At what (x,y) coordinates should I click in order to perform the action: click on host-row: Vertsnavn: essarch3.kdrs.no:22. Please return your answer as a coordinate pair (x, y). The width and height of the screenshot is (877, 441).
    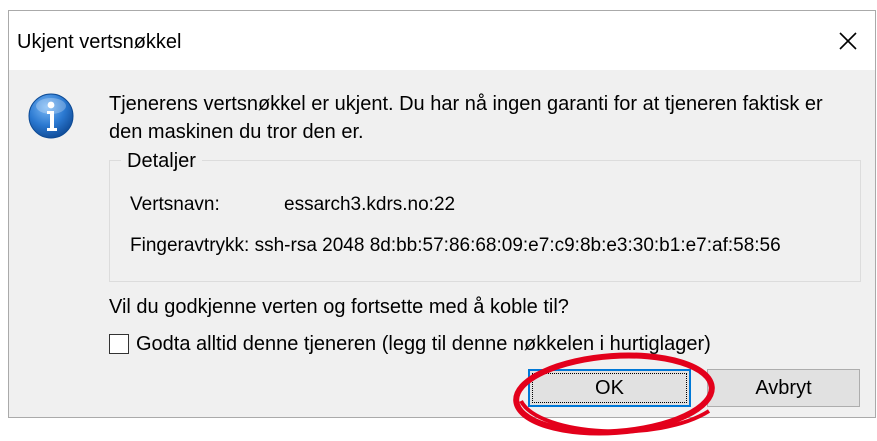
    Looking at the image, I should click on (292, 205).